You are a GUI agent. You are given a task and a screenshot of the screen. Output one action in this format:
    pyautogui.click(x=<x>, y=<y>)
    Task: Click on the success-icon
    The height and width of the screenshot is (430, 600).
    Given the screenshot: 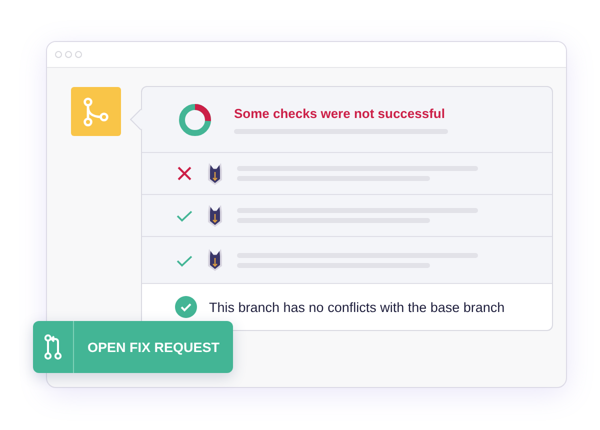 What is the action you would take?
    pyautogui.click(x=186, y=307)
    